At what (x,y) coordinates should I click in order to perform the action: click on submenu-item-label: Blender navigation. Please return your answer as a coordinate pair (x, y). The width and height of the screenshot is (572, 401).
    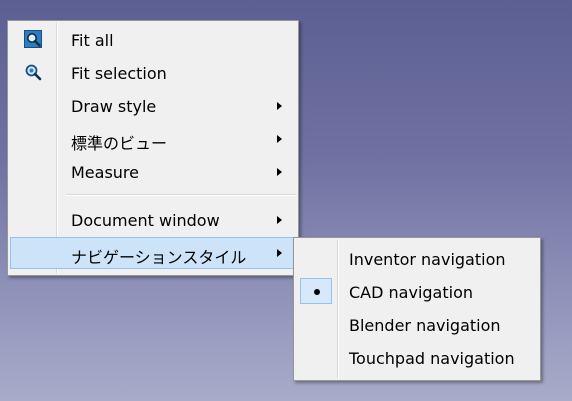
    Looking at the image, I should click on (425, 325).